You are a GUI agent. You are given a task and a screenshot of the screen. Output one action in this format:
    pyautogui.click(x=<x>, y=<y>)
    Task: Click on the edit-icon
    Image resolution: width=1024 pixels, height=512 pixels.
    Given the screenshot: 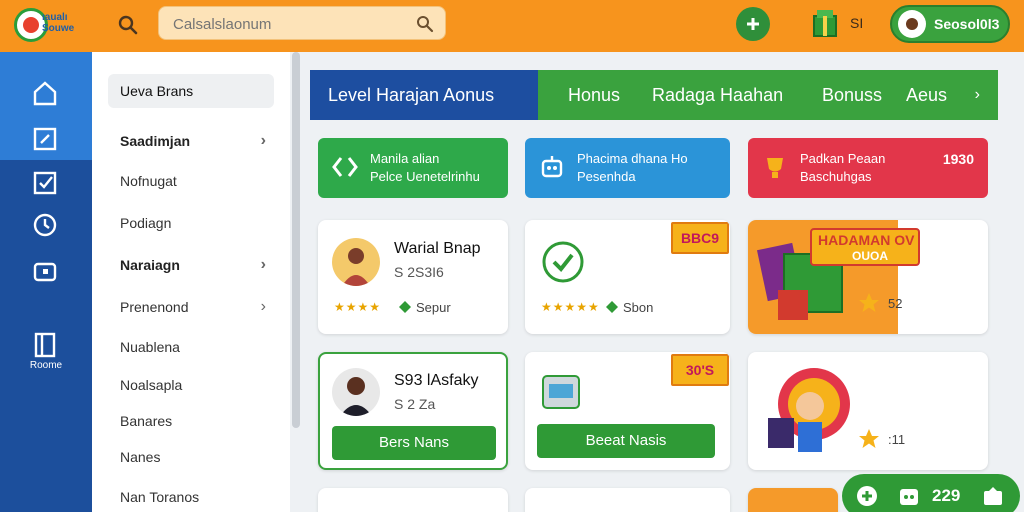 What is the action you would take?
    pyautogui.click(x=45, y=139)
    